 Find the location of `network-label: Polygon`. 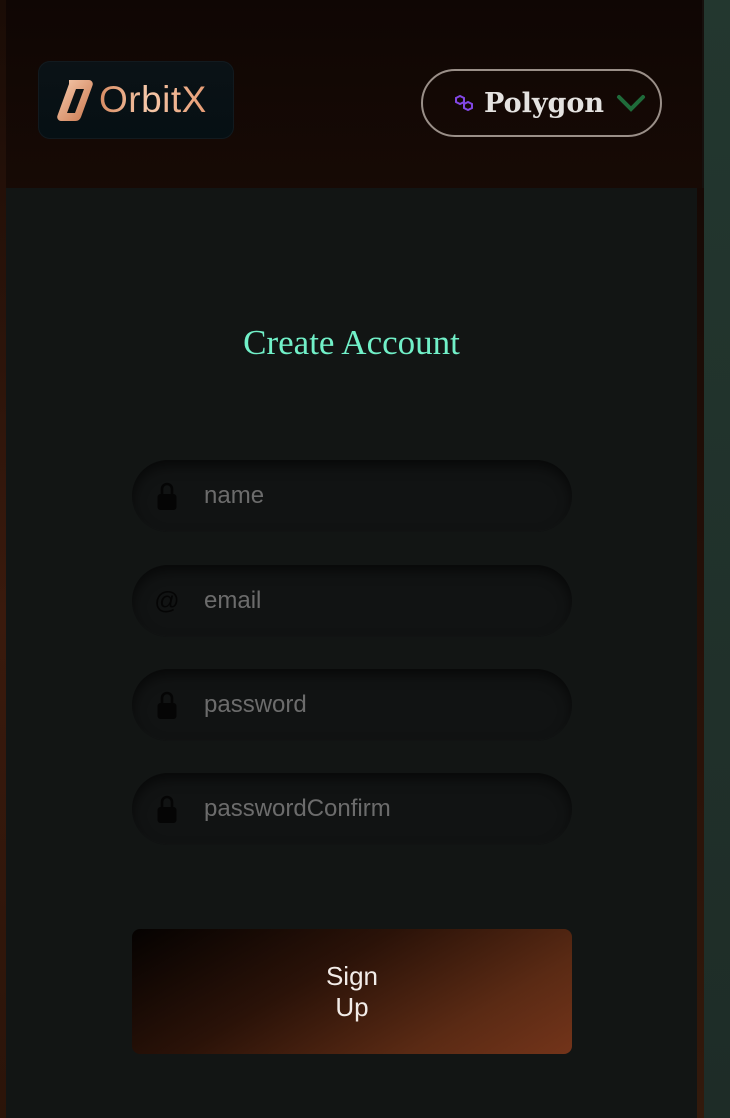

network-label: Polygon is located at coordinates (544, 103).